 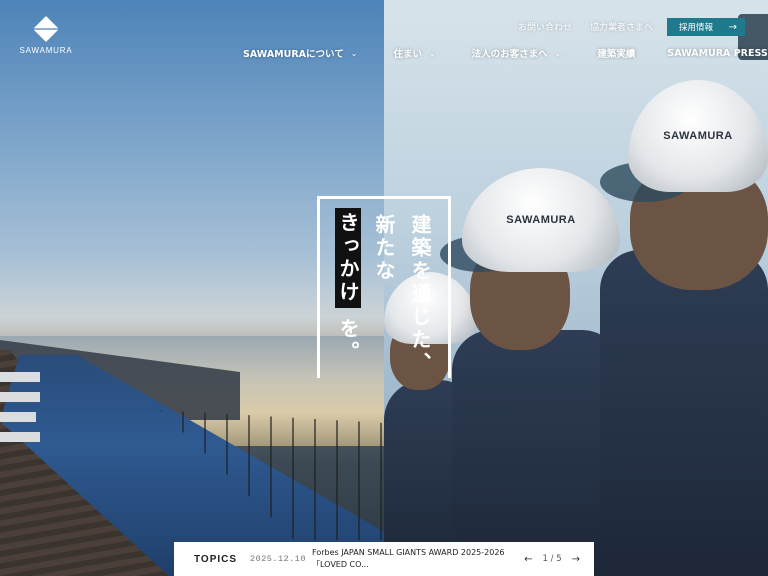 What do you see at coordinates (348, 341) in the screenshot?
I see `catchphrase-line-3-suffix: を。` at bounding box center [348, 341].